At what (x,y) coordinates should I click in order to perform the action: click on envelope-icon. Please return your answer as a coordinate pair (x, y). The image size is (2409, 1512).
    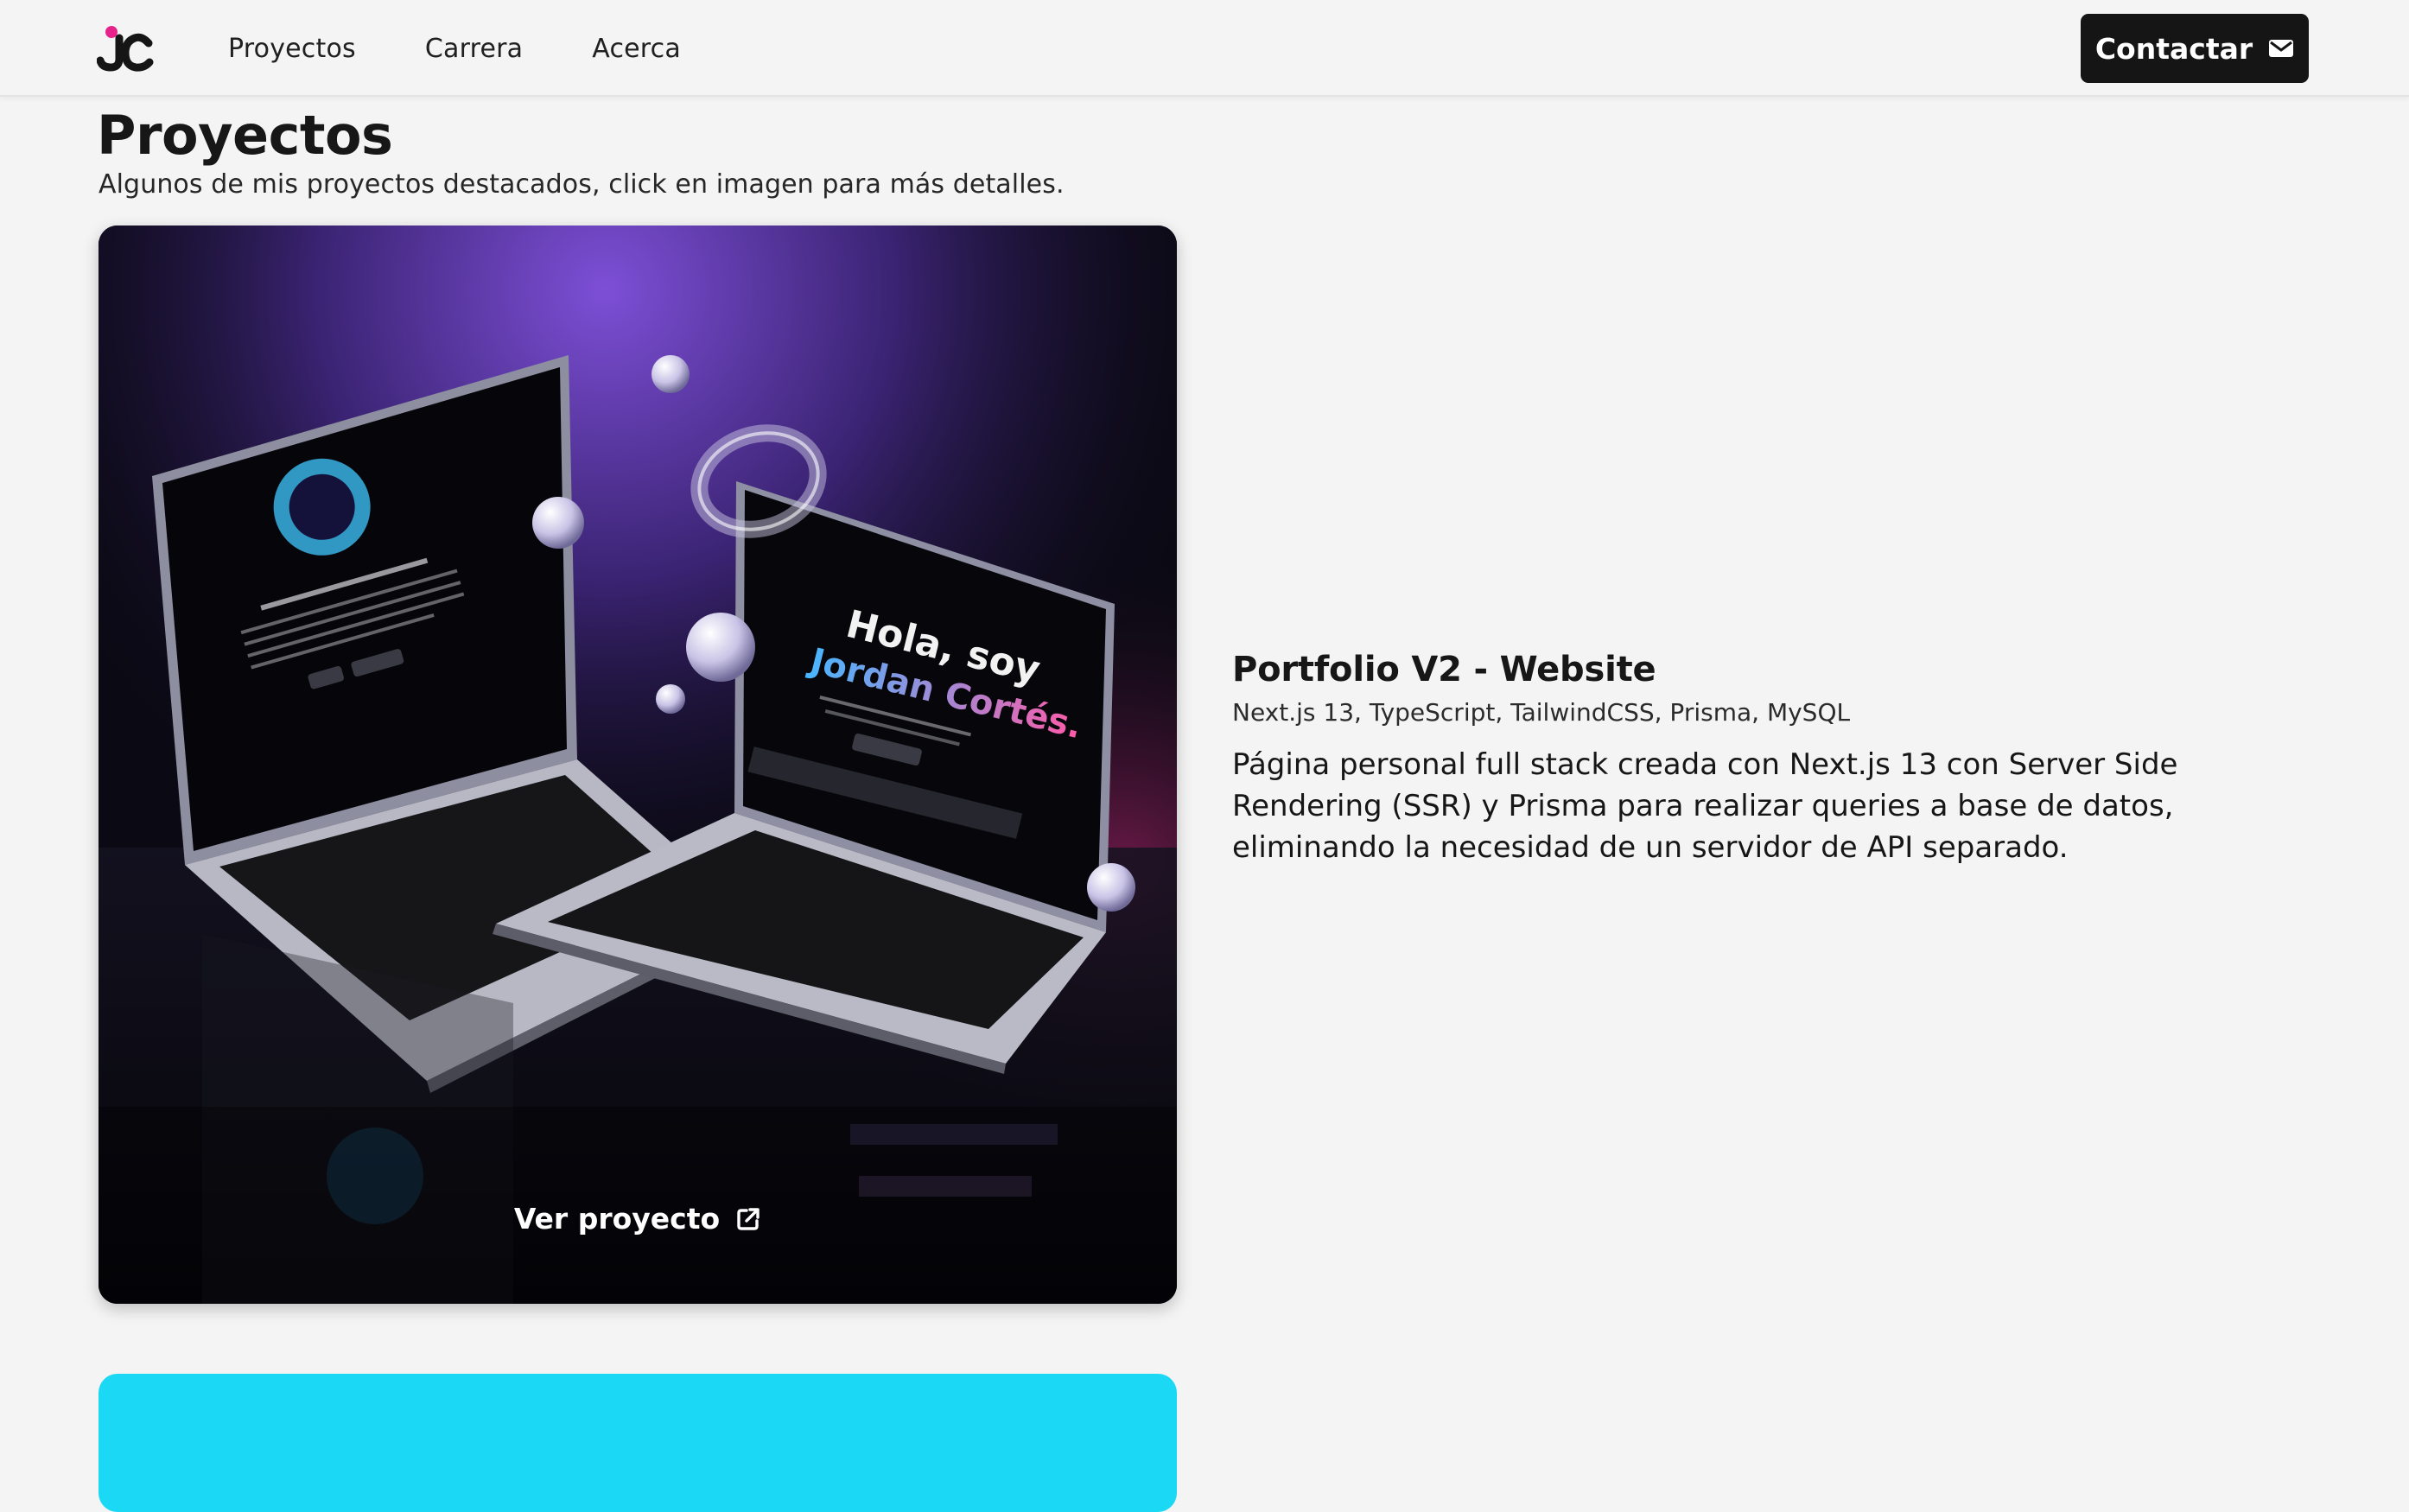
    Looking at the image, I should click on (2281, 48).